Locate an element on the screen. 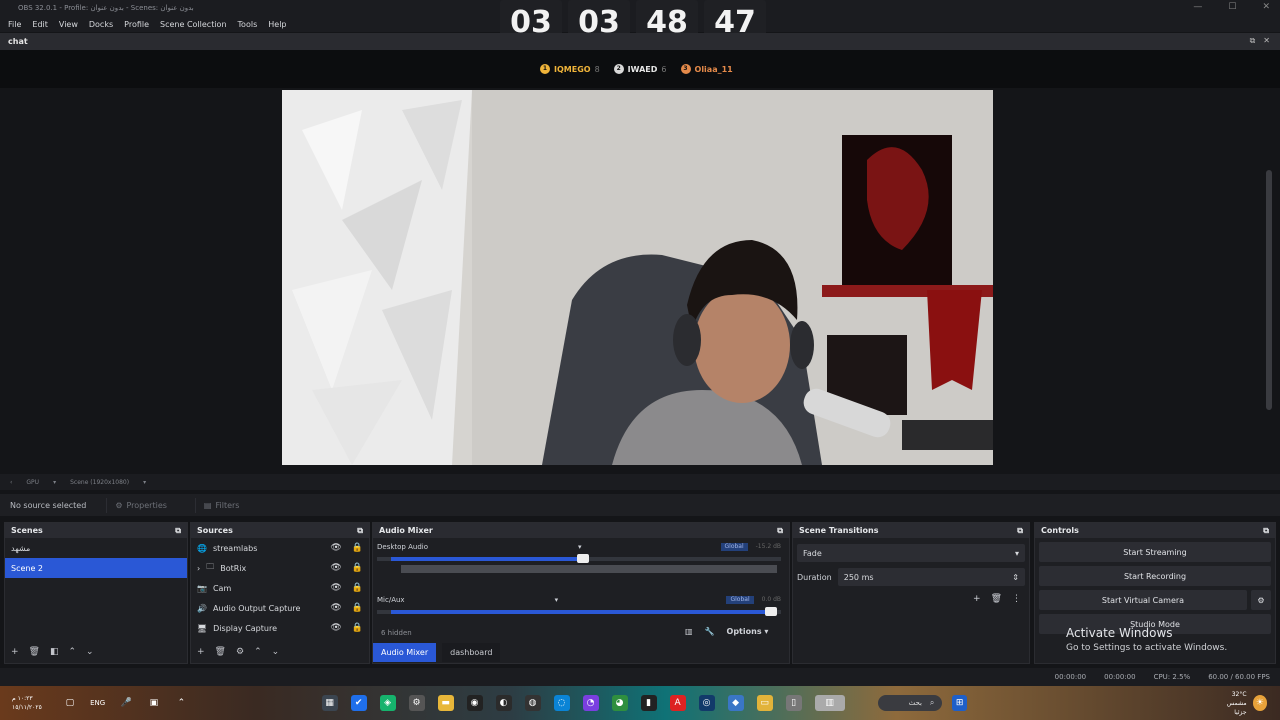 This screenshot has width=1280, height=720. edge-icon: ◌ is located at coordinates (561, 703).